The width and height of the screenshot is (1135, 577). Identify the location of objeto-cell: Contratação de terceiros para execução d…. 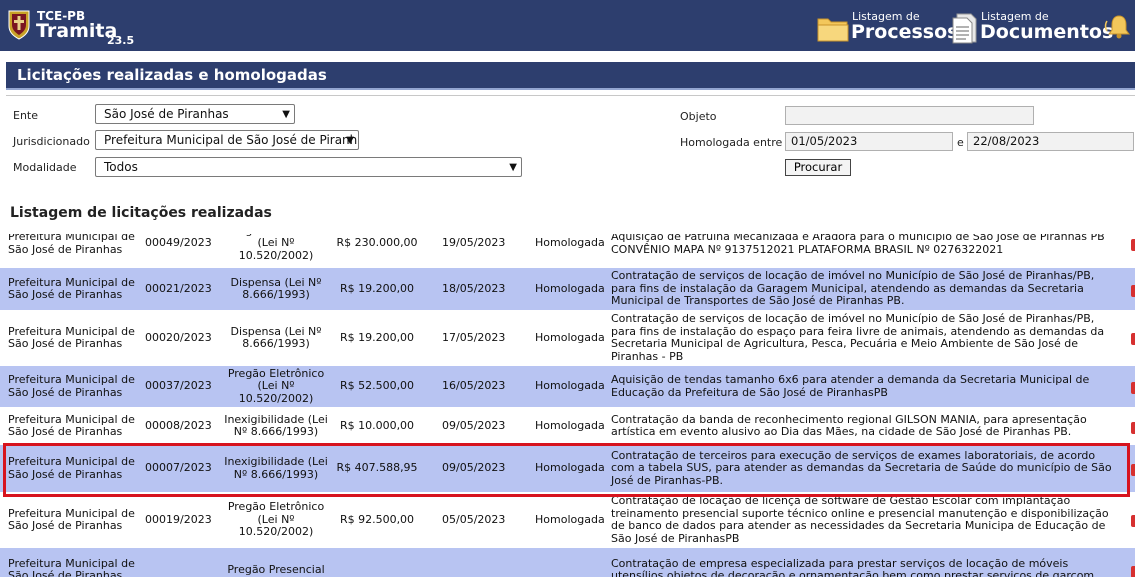
(861, 467).